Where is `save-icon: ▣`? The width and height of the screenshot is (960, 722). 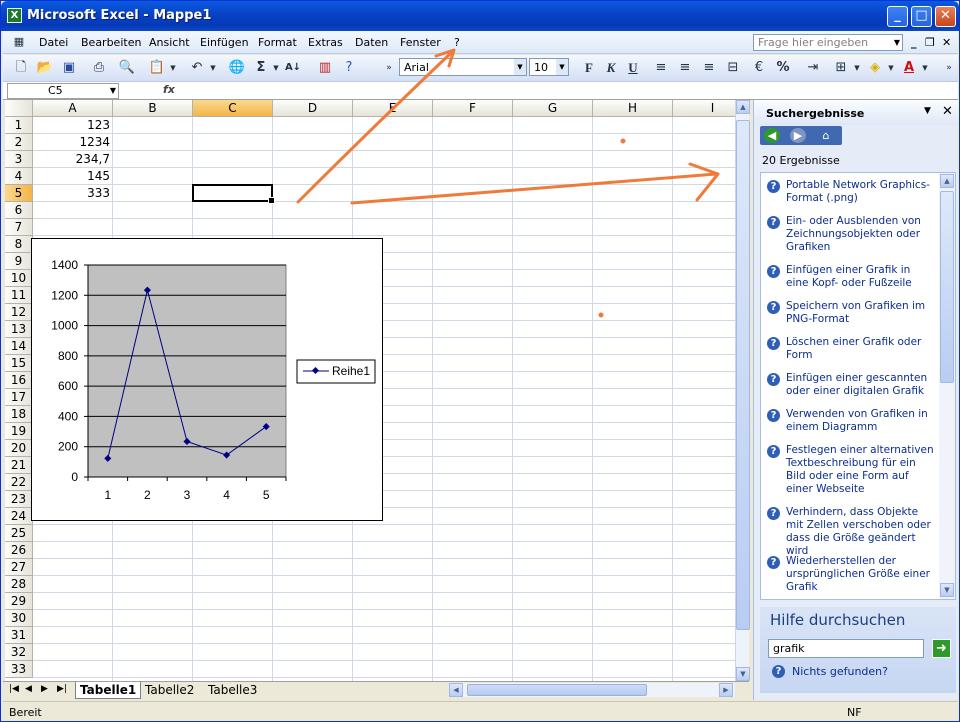 save-icon: ▣ is located at coordinates (69, 68).